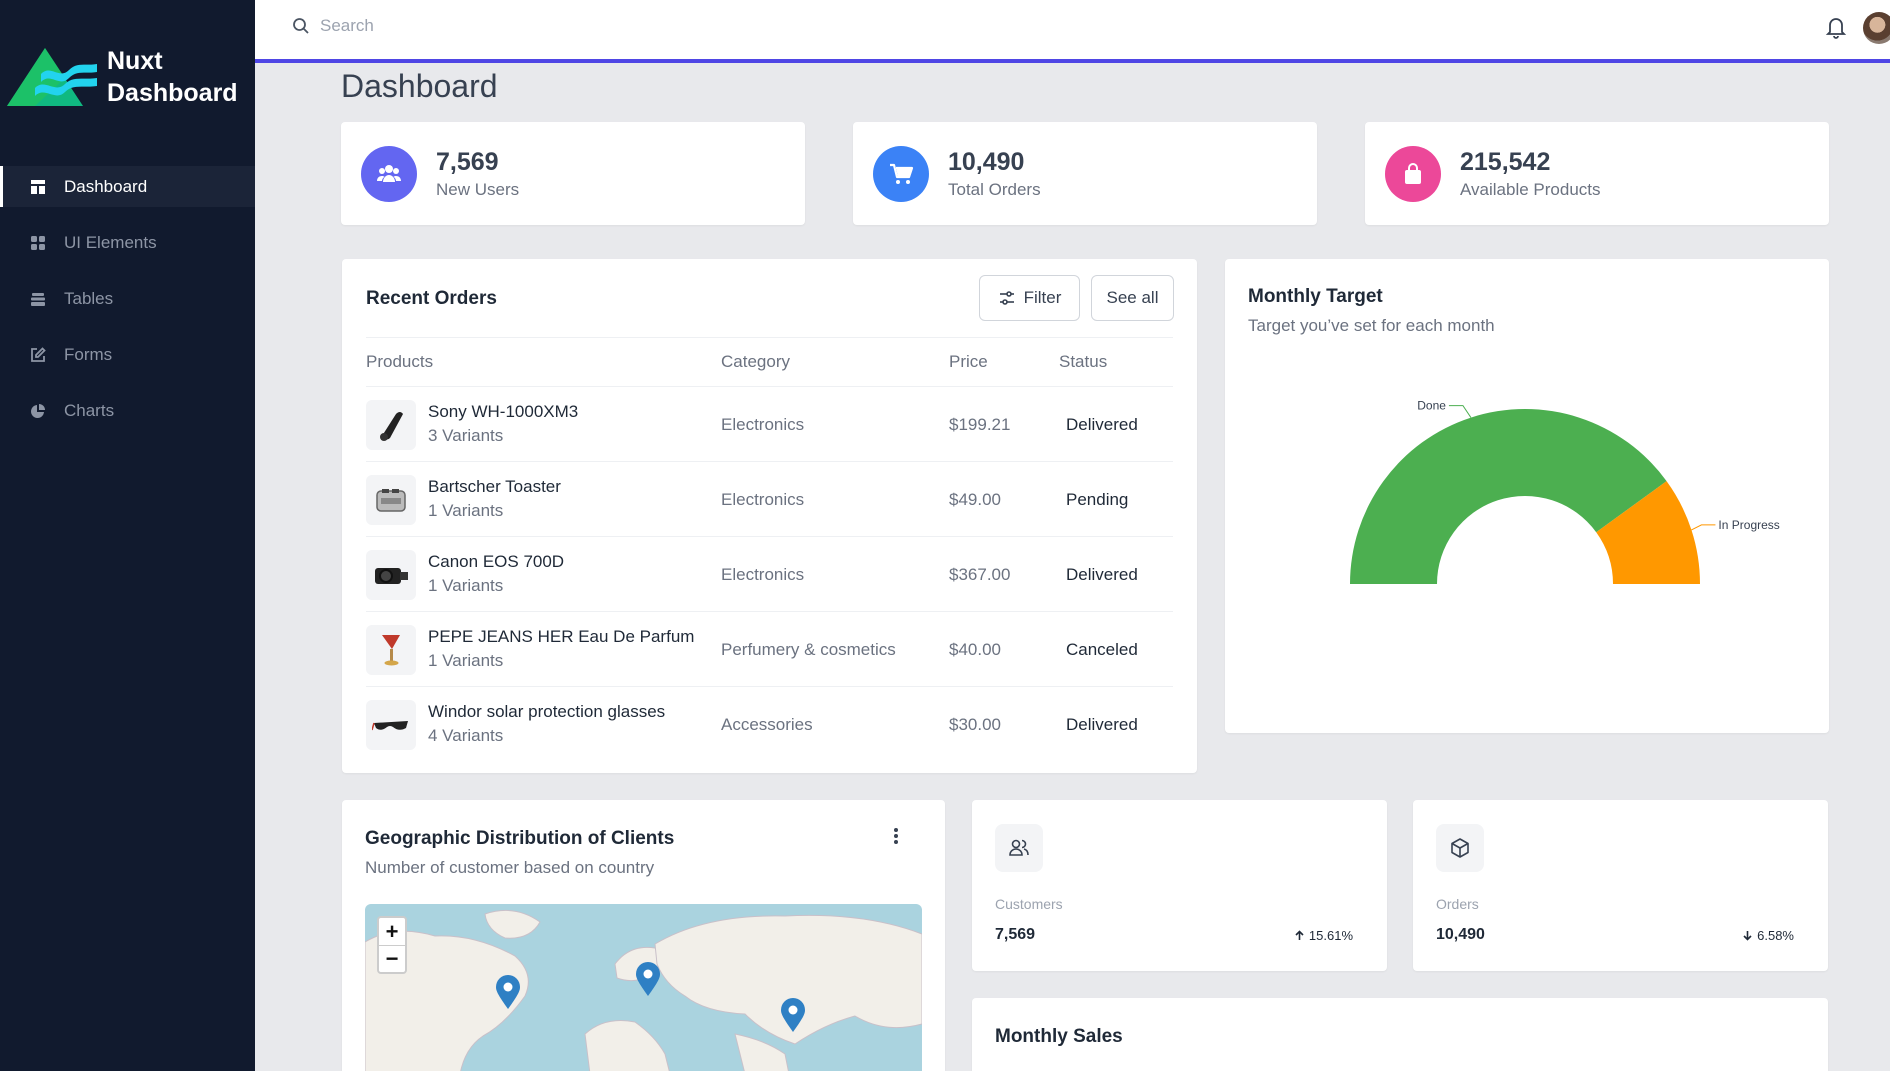 Image resolution: width=1890 pixels, height=1071 pixels. What do you see at coordinates (1097, 499) in the screenshot?
I see `order-status: Pending` at bounding box center [1097, 499].